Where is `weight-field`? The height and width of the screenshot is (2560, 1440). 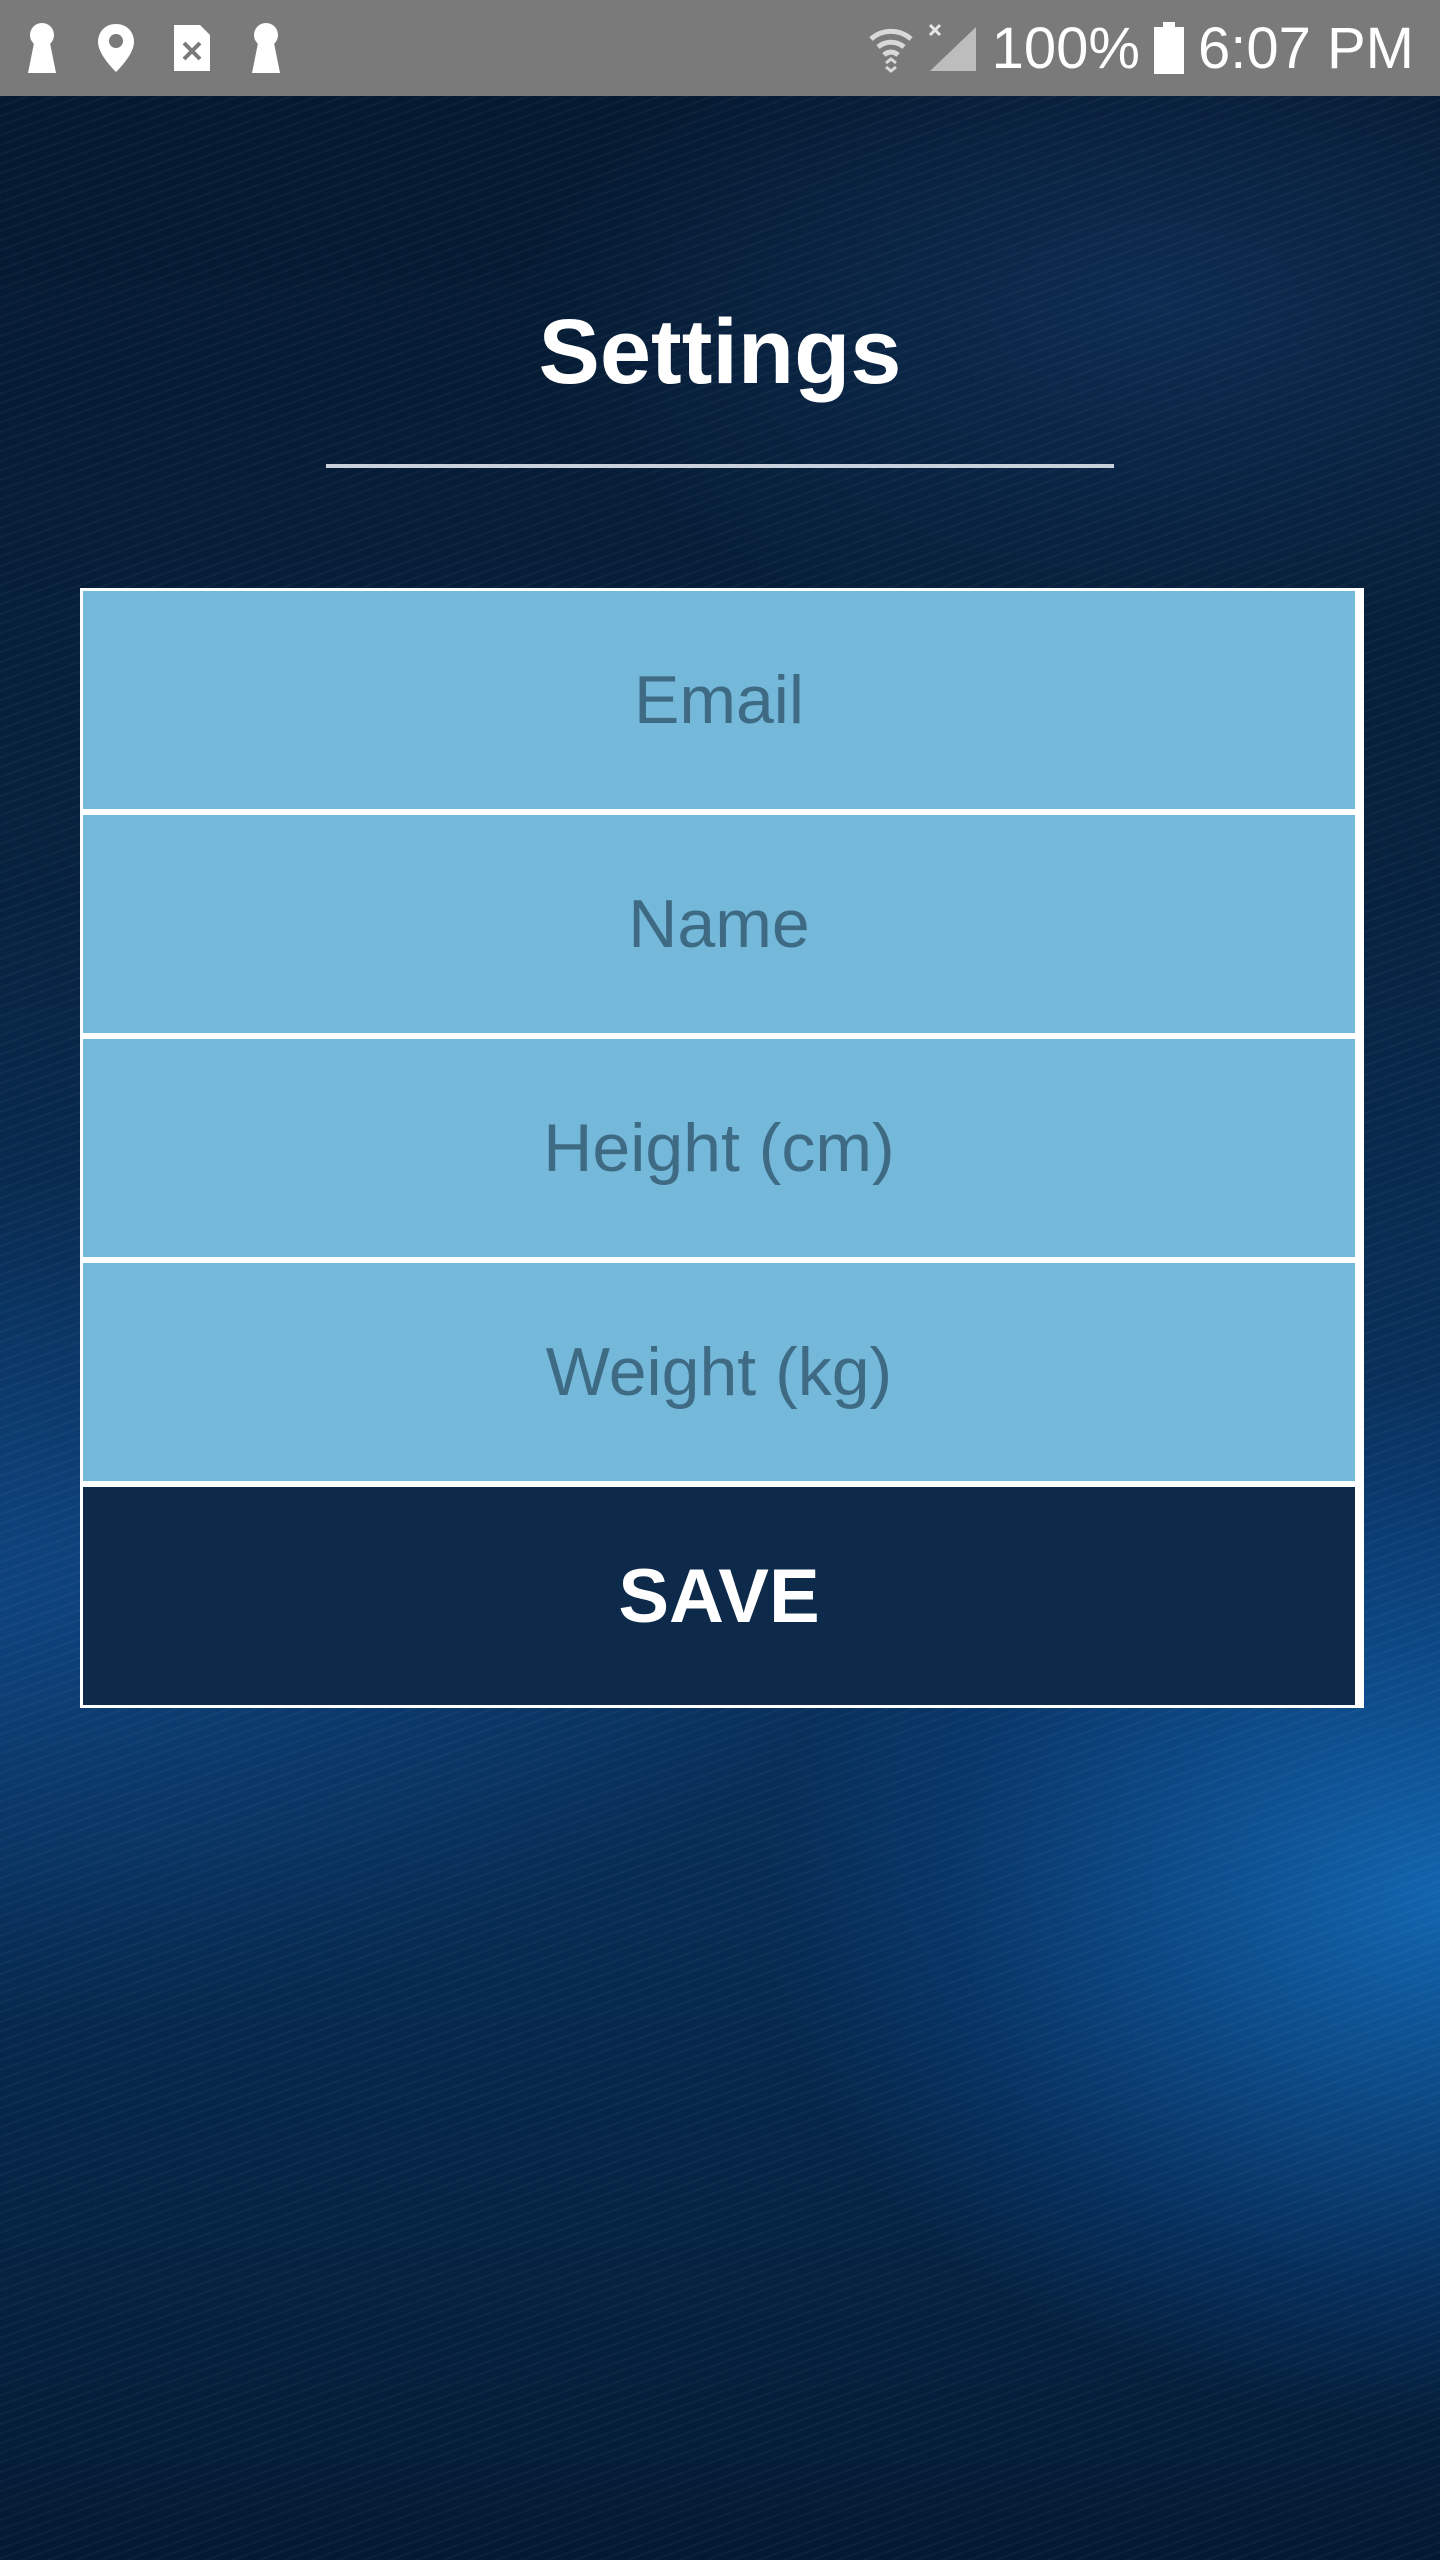
weight-field is located at coordinates (719, 1372).